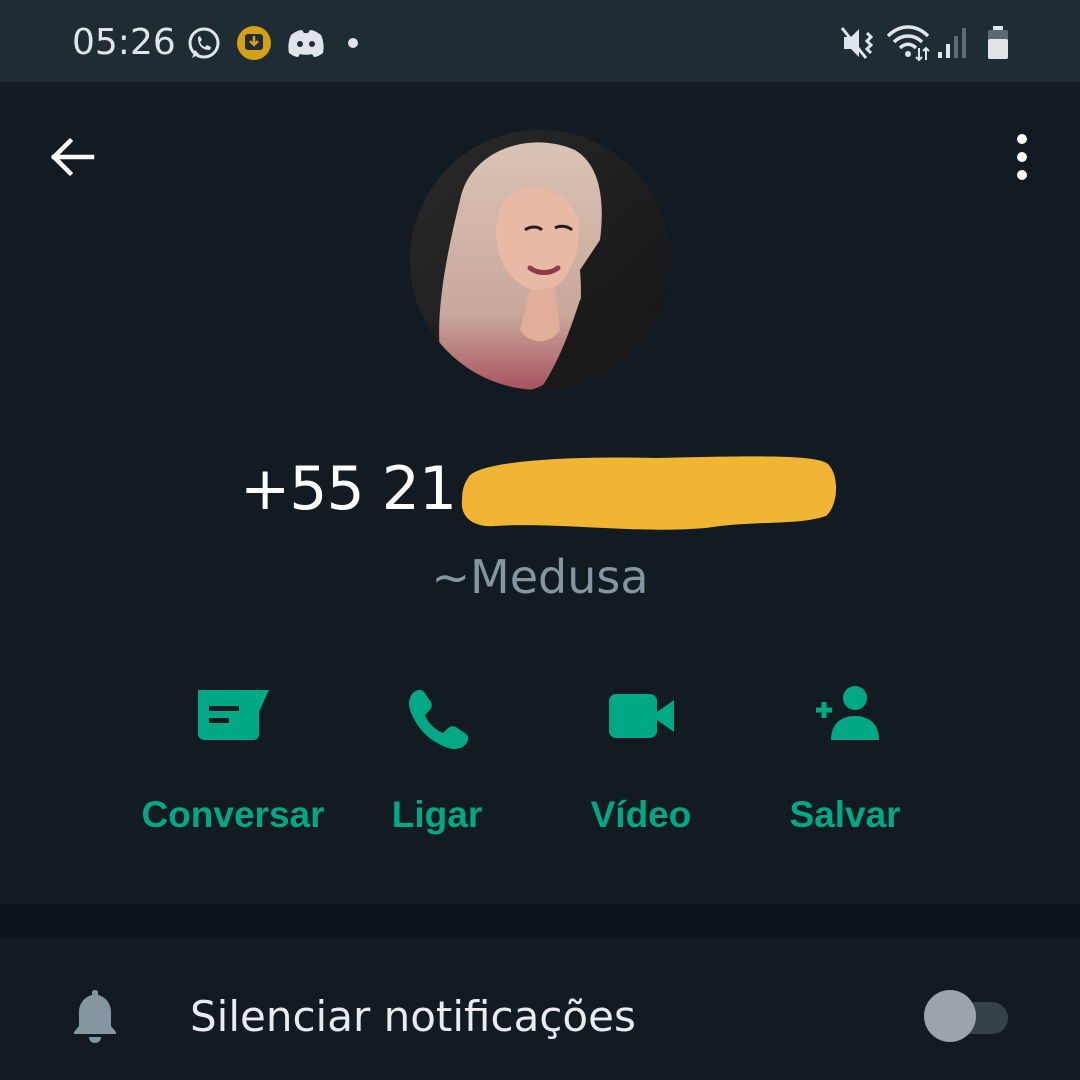 The width and height of the screenshot is (1080, 1080). I want to click on action-conversar: Conversar, so click(233, 767).